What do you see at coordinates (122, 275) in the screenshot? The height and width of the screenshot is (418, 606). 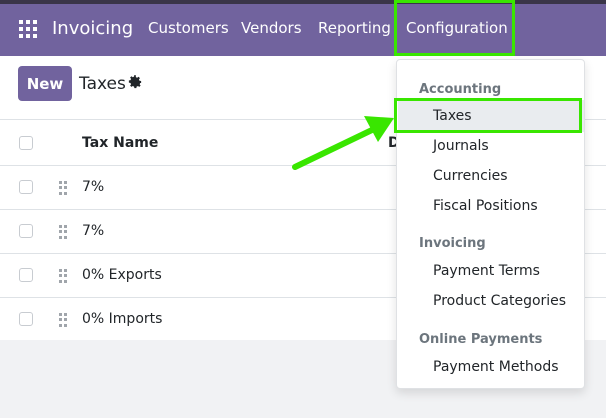 I see `tax-name-cell: 0% Exports` at bounding box center [122, 275].